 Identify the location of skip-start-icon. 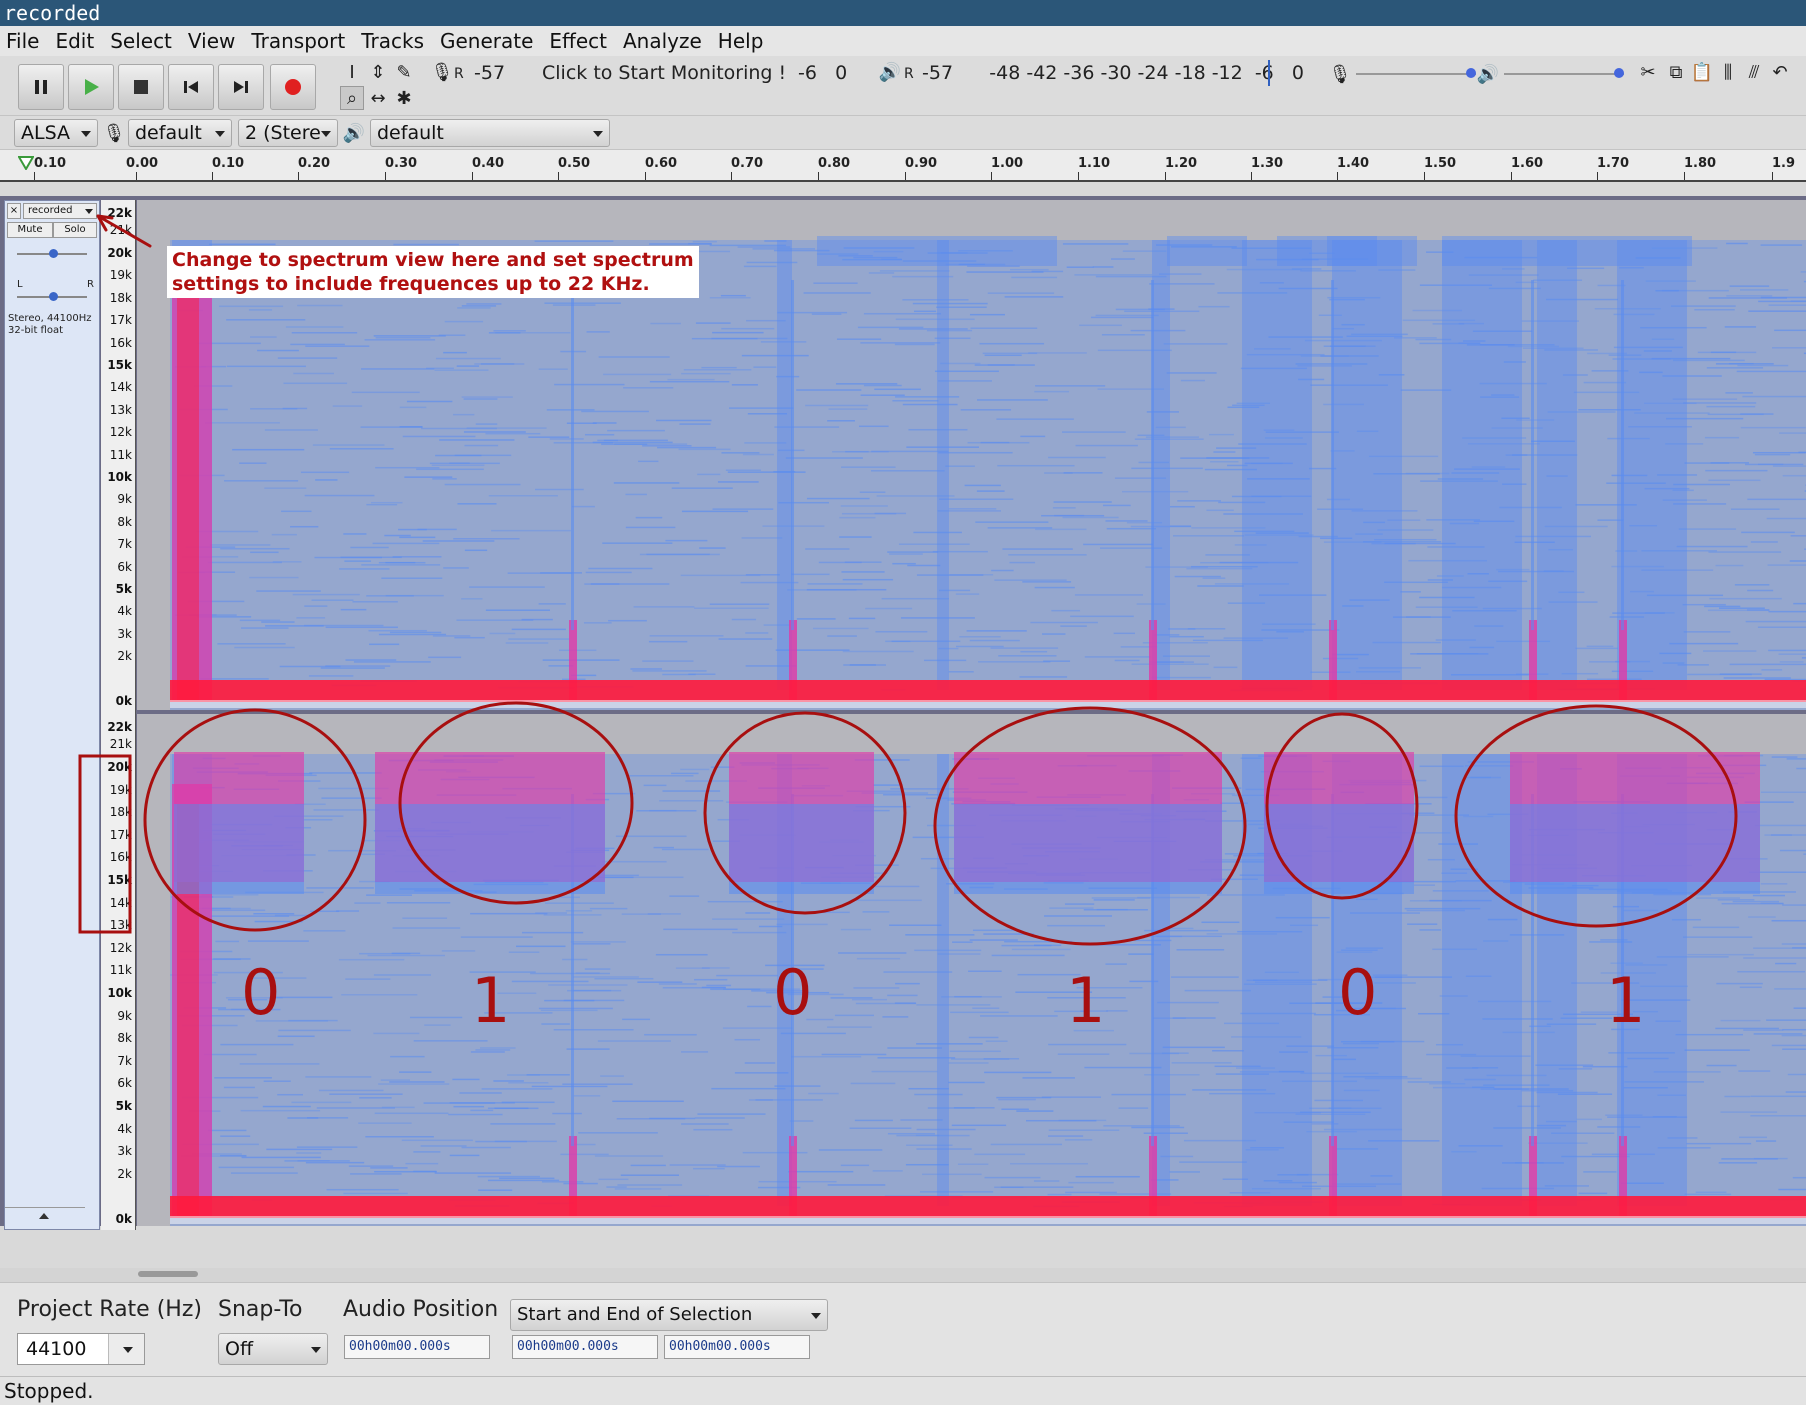
(191, 87).